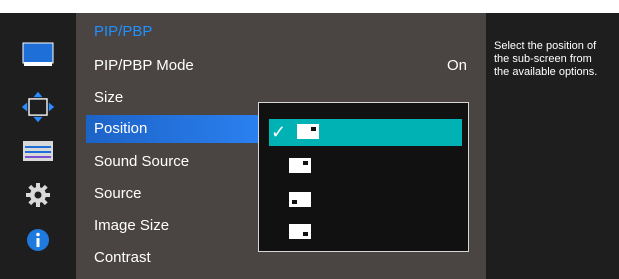  Describe the element at coordinates (365, 166) in the screenshot. I see `position-option-top-right` at that location.